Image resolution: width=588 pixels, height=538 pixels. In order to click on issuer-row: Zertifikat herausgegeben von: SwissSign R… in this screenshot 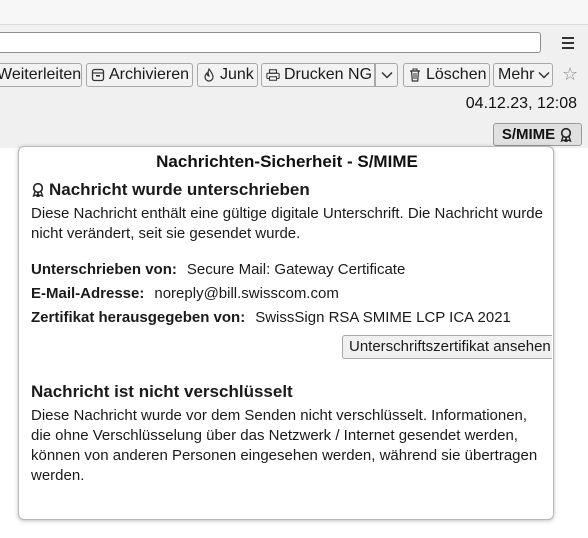, I will do `click(292, 318)`.